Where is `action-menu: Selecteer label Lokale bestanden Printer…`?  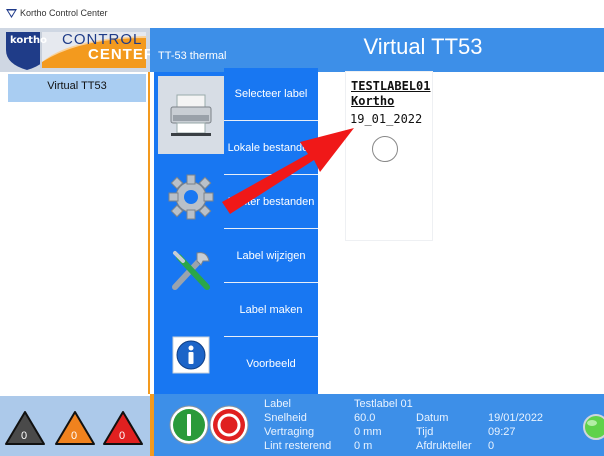
action-menu: Selecteer label Lokale bestanden Printer… is located at coordinates (271, 231).